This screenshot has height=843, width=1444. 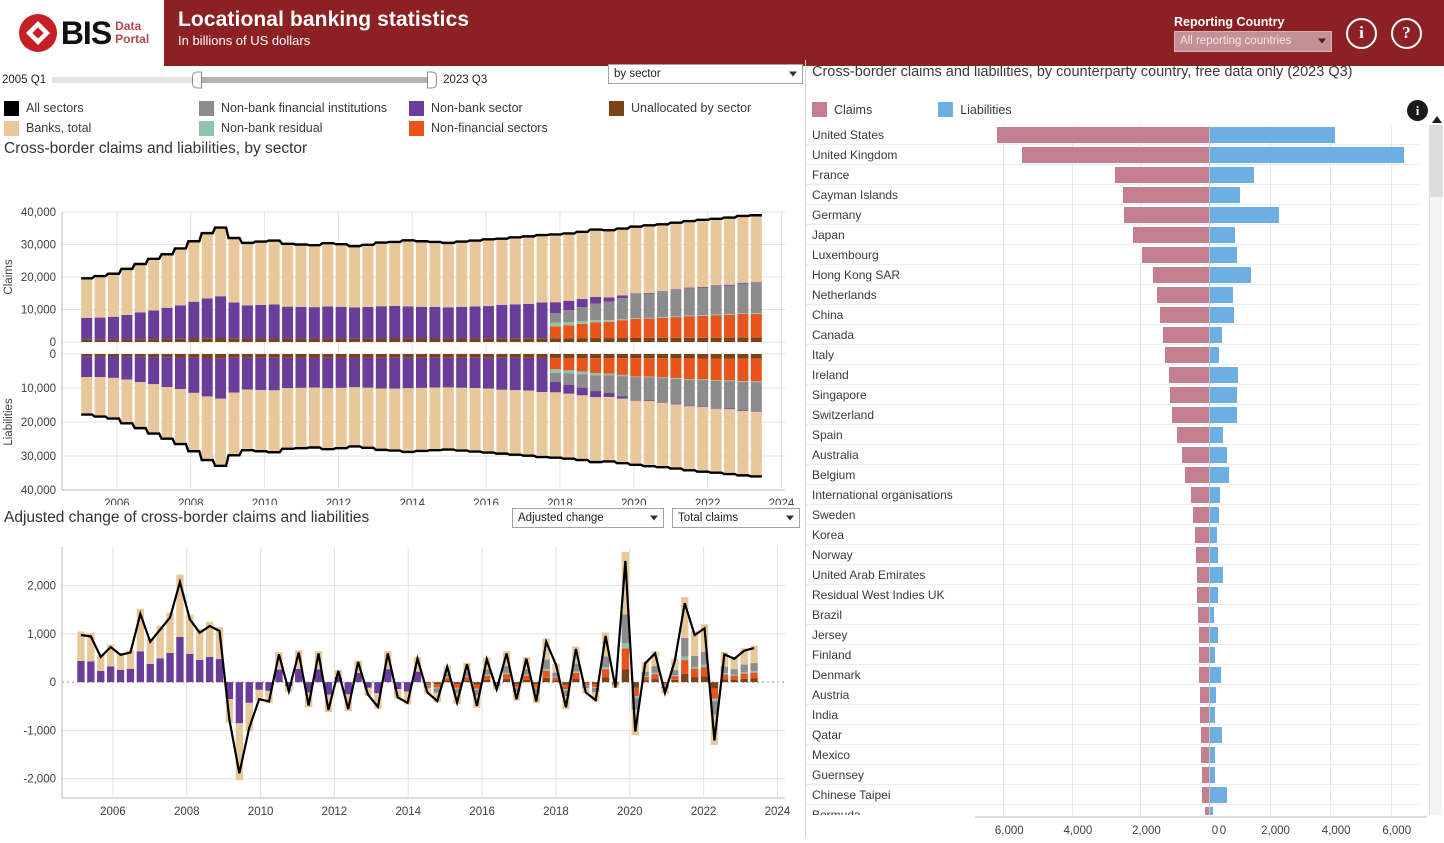 I want to click on table-row: Luxembourg, so click(x=1113, y=254).